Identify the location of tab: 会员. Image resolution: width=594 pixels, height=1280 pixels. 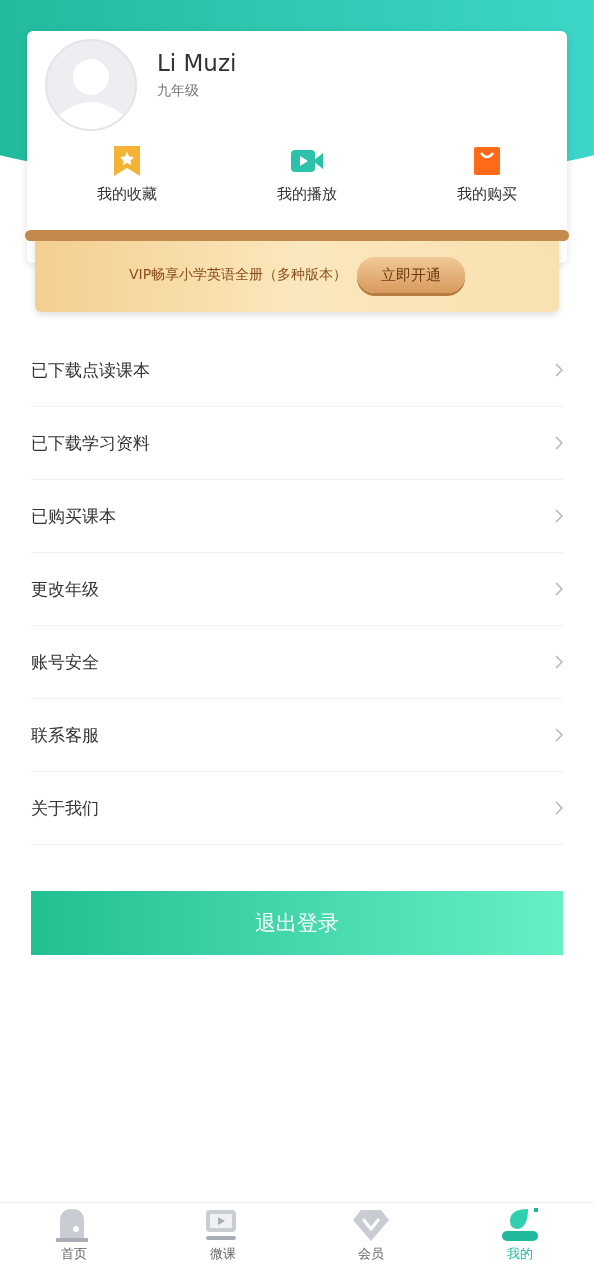
(371, 1241).